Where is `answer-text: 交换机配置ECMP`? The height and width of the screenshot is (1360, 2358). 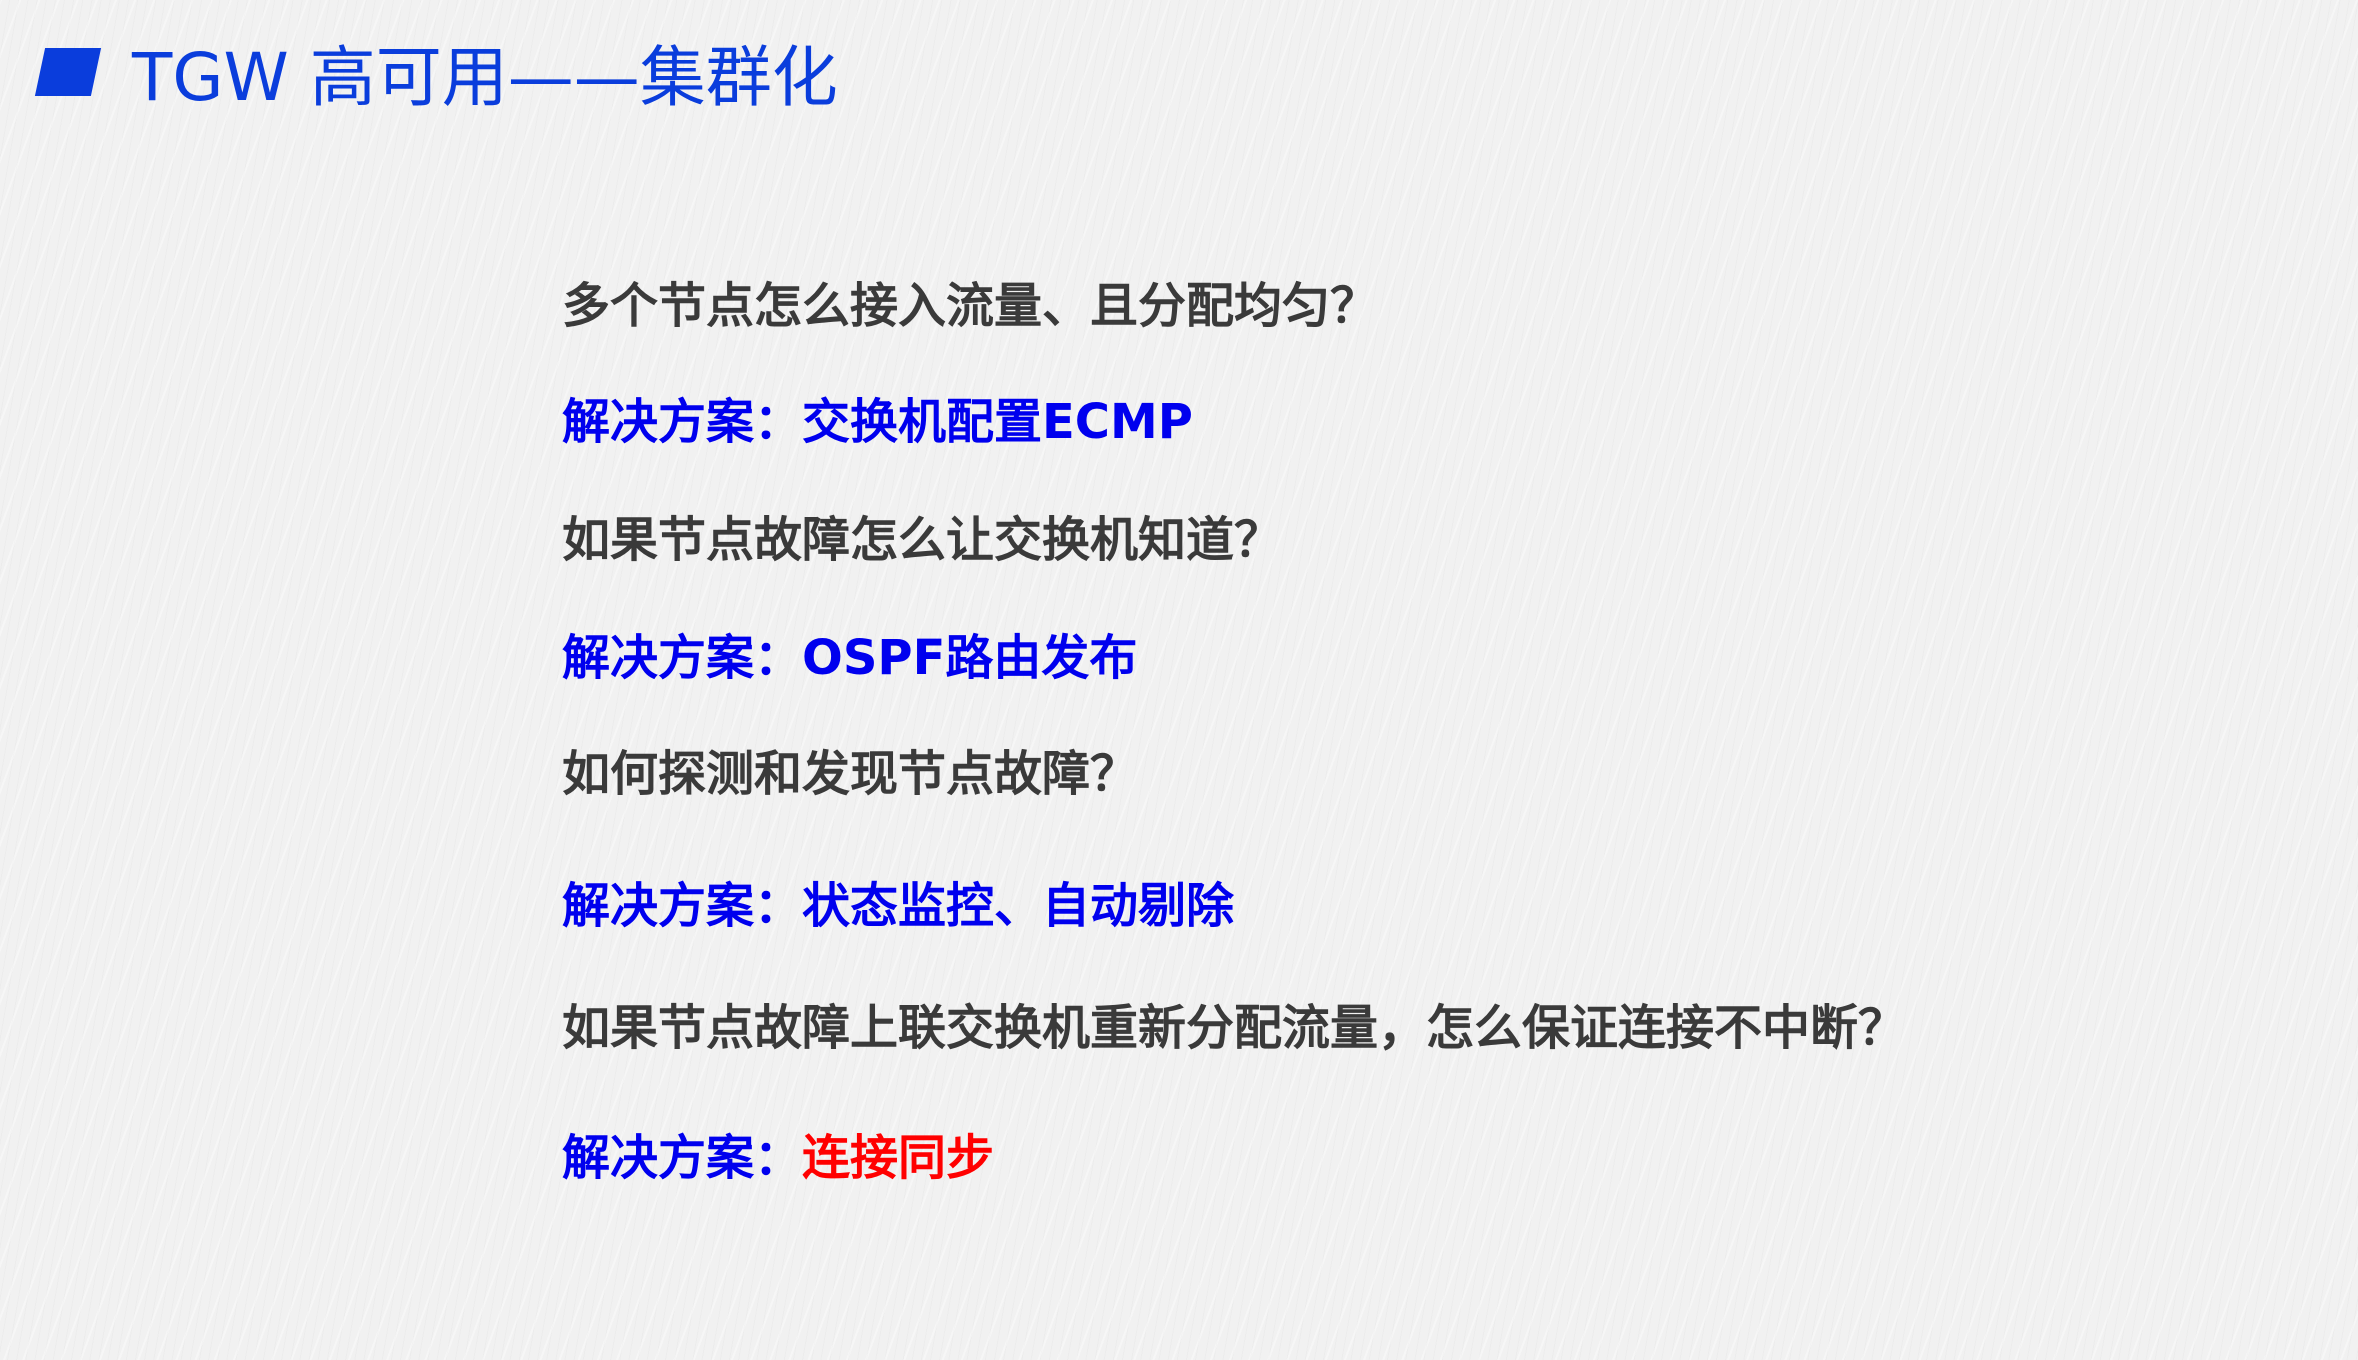
answer-text: 交换机配置ECMP is located at coordinates (997, 422).